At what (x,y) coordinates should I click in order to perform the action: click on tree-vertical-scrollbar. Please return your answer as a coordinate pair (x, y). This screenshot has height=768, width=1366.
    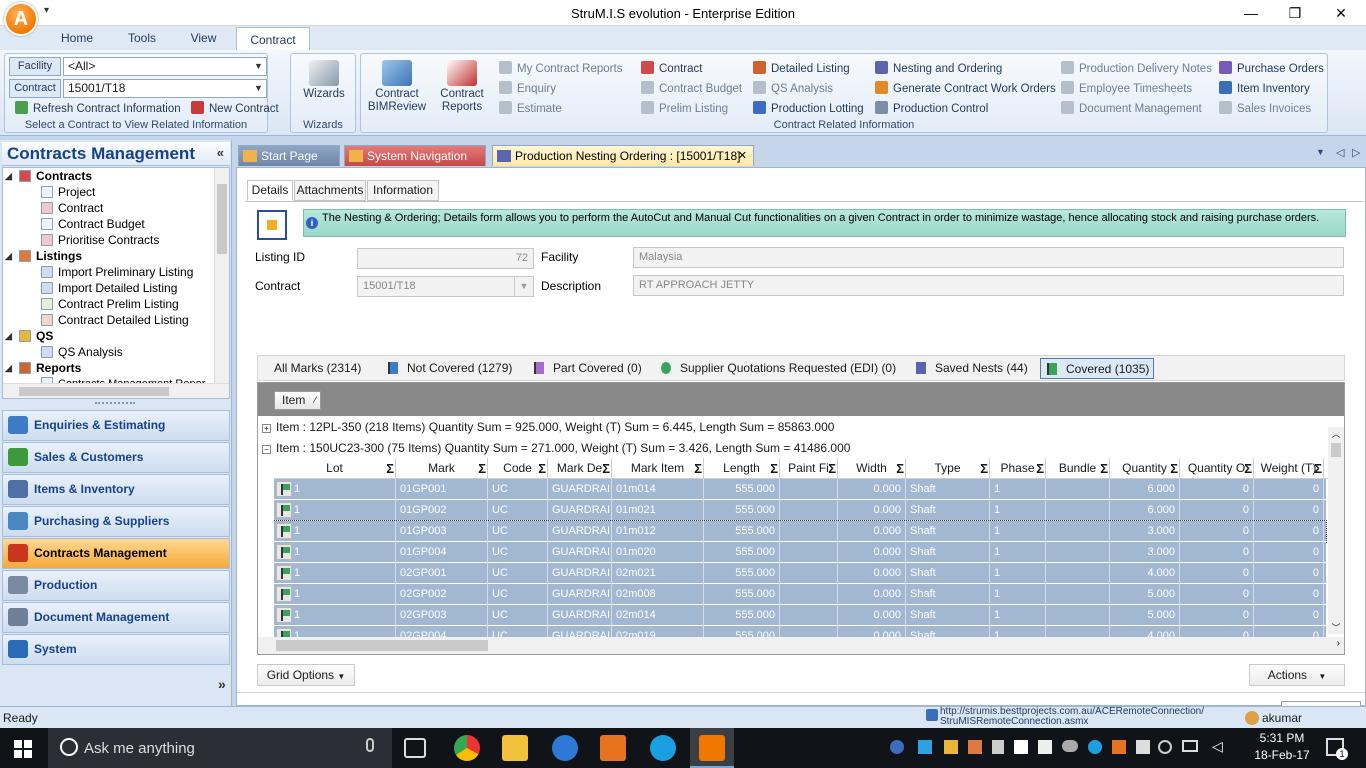
    Looking at the image, I should click on (221, 275).